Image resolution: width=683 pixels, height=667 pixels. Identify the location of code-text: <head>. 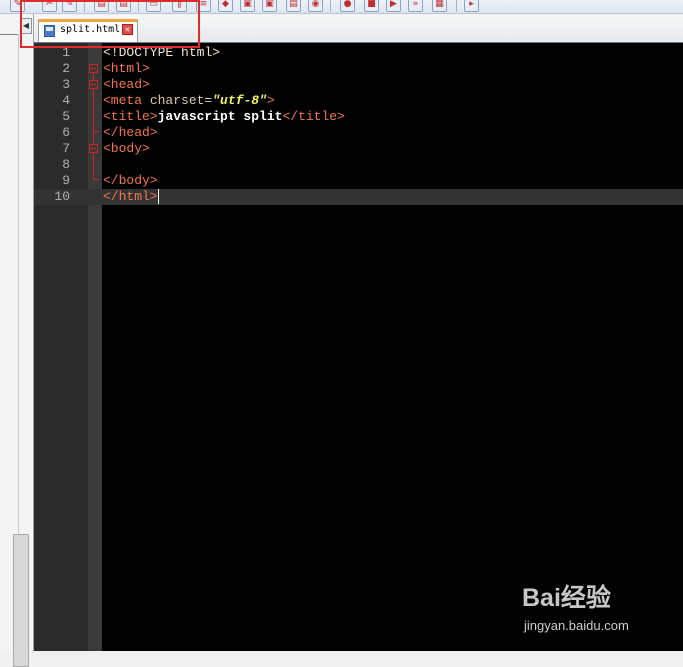
(126, 84).